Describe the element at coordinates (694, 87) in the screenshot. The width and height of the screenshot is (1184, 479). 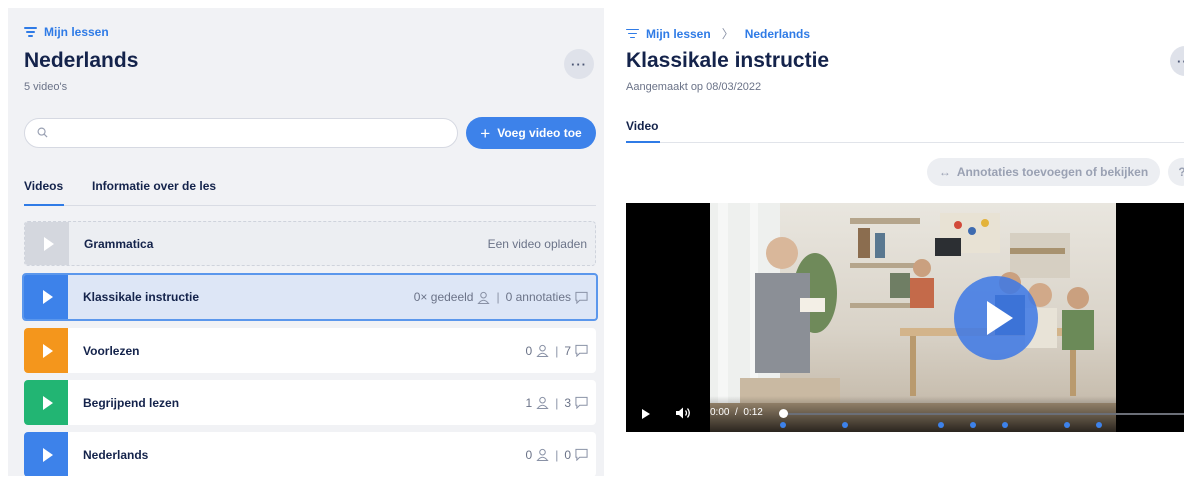
I see `created-date: Aangemaakt op 08/03/2022` at that location.